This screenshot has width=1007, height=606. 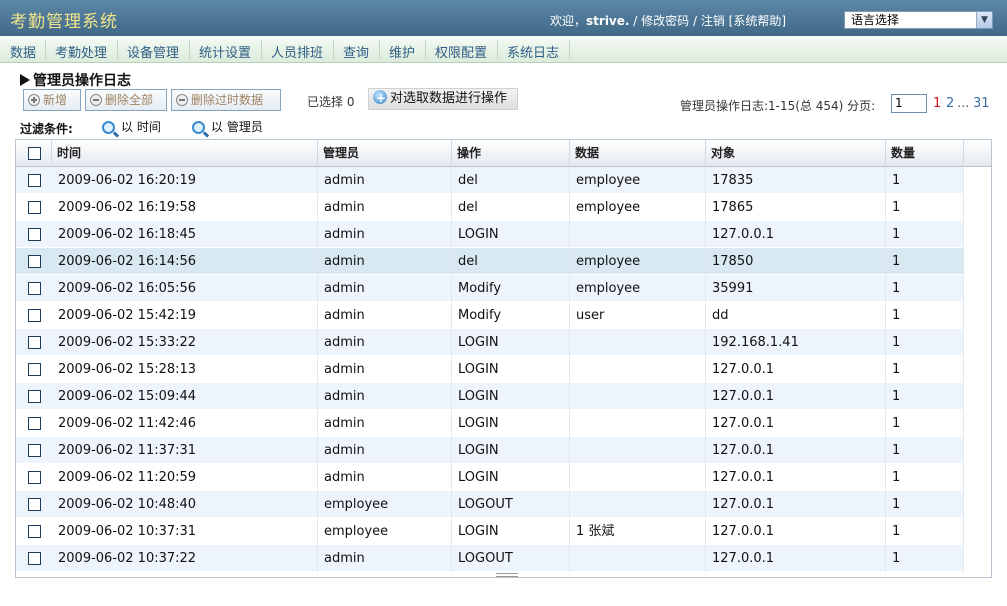 What do you see at coordinates (356, 51) in the screenshot?
I see `nav-item-query: 查询` at bounding box center [356, 51].